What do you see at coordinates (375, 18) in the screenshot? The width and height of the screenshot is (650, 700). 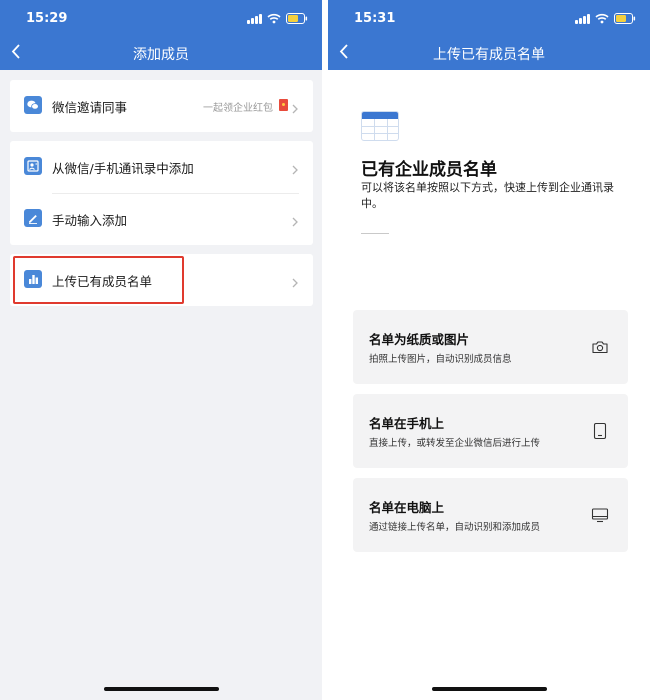 I see `status-time: 15:31` at bounding box center [375, 18].